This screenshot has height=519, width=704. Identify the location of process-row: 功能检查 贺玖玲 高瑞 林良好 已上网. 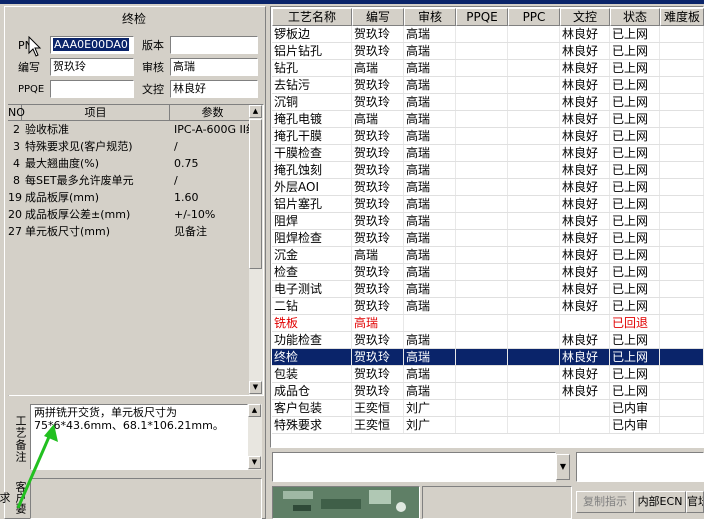
(488, 340).